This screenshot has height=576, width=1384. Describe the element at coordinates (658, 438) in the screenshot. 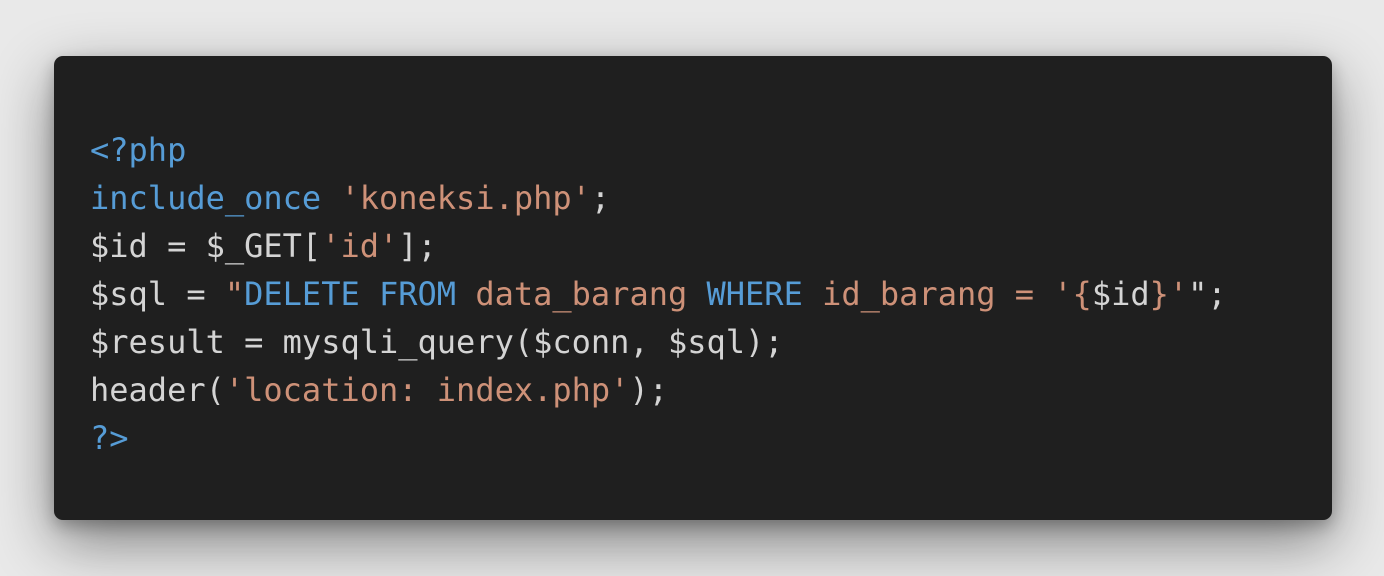

I see `code-line-7: ?>` at that location.